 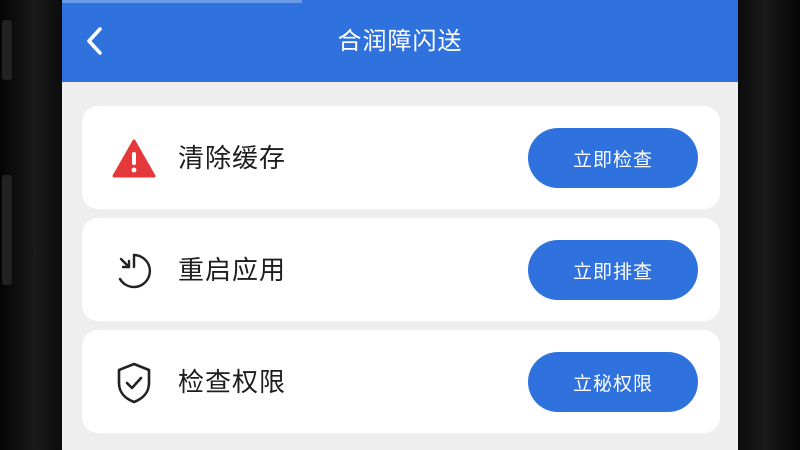 What do you see at coordinates (134, 383) in the screenshot?
I see `shield-check-icon` at bounding box center [134, 383].